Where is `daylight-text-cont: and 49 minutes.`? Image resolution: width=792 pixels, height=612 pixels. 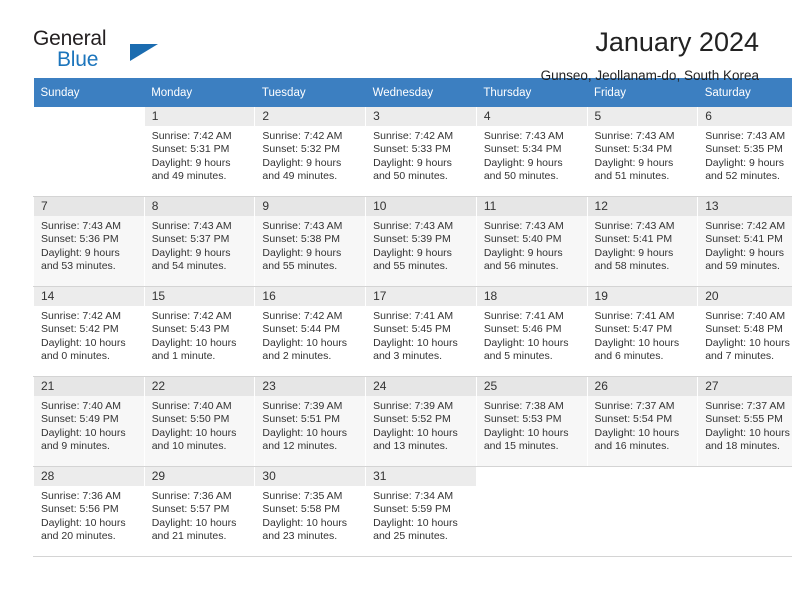
daylight-text-cont: and 49 minutes. is located at coordinates (189, 176).